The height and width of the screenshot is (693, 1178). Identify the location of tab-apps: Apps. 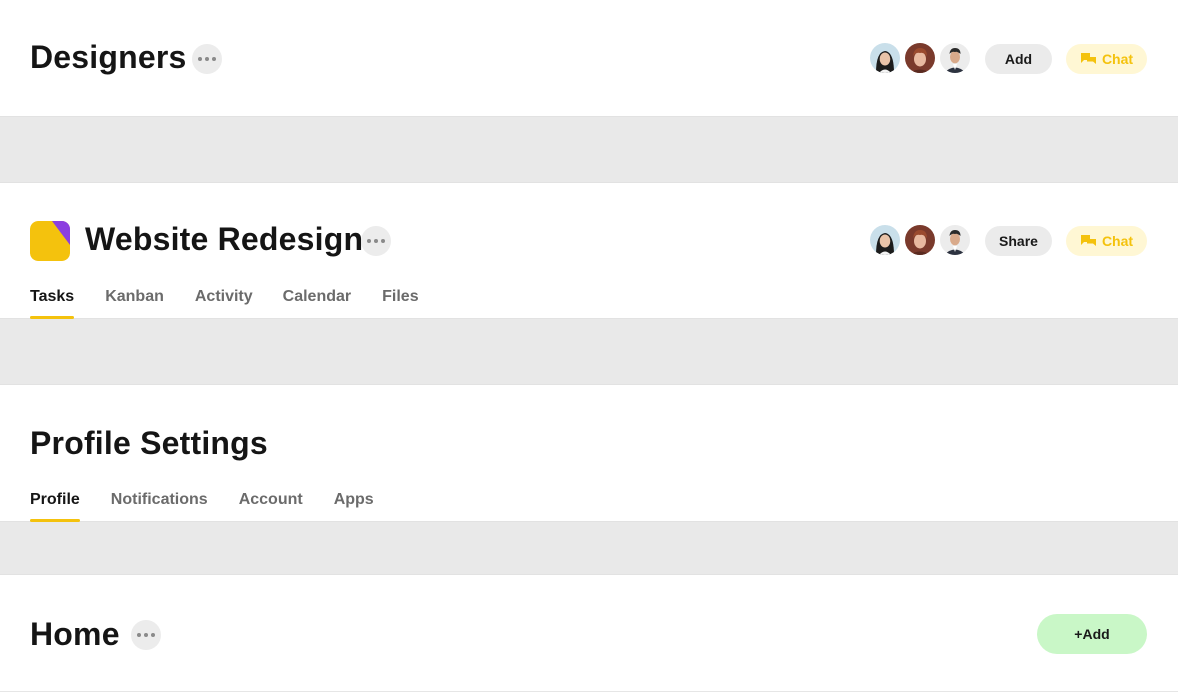
(354, 506).